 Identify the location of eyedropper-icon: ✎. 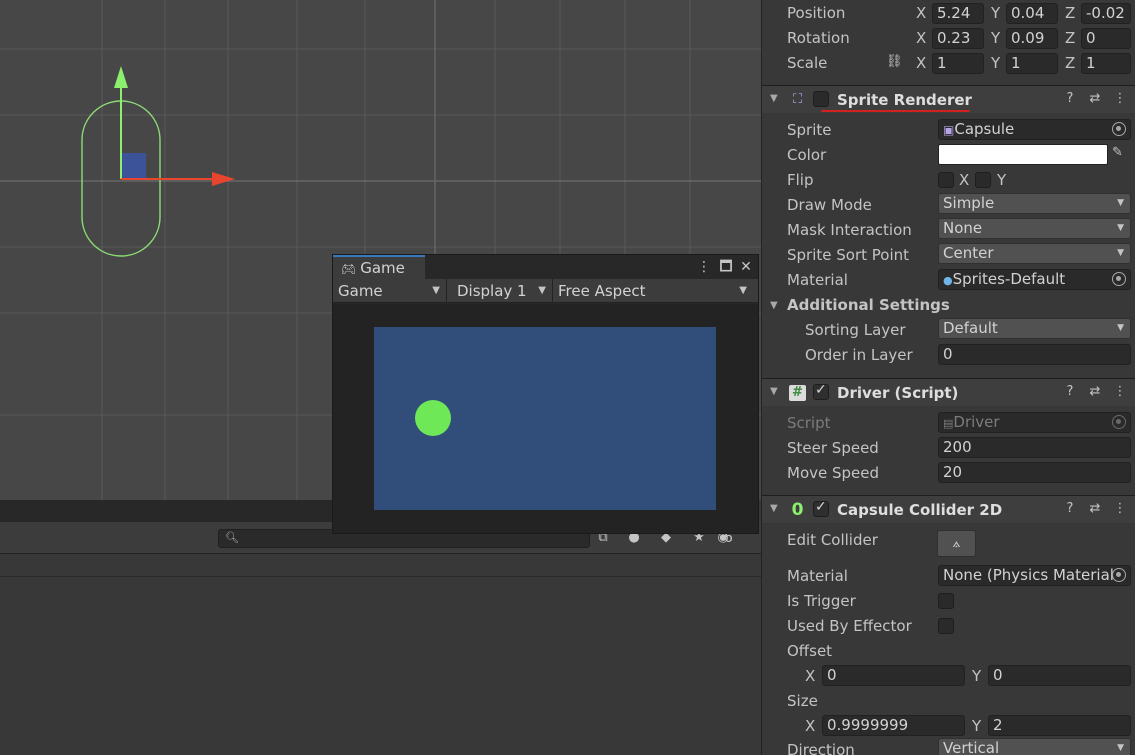
(1117, 152).